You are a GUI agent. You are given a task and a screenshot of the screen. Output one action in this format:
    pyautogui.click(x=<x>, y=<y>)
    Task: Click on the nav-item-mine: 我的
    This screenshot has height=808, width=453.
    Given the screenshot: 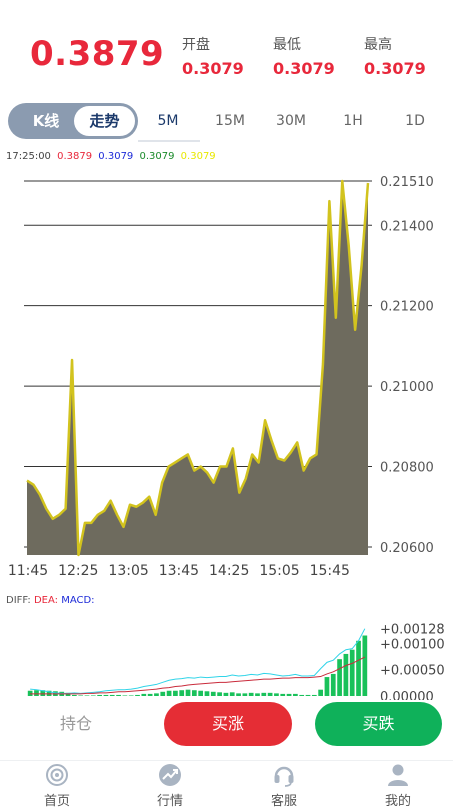 What is the action you would take?
    pyautogui.click(x=398, y=784)
    